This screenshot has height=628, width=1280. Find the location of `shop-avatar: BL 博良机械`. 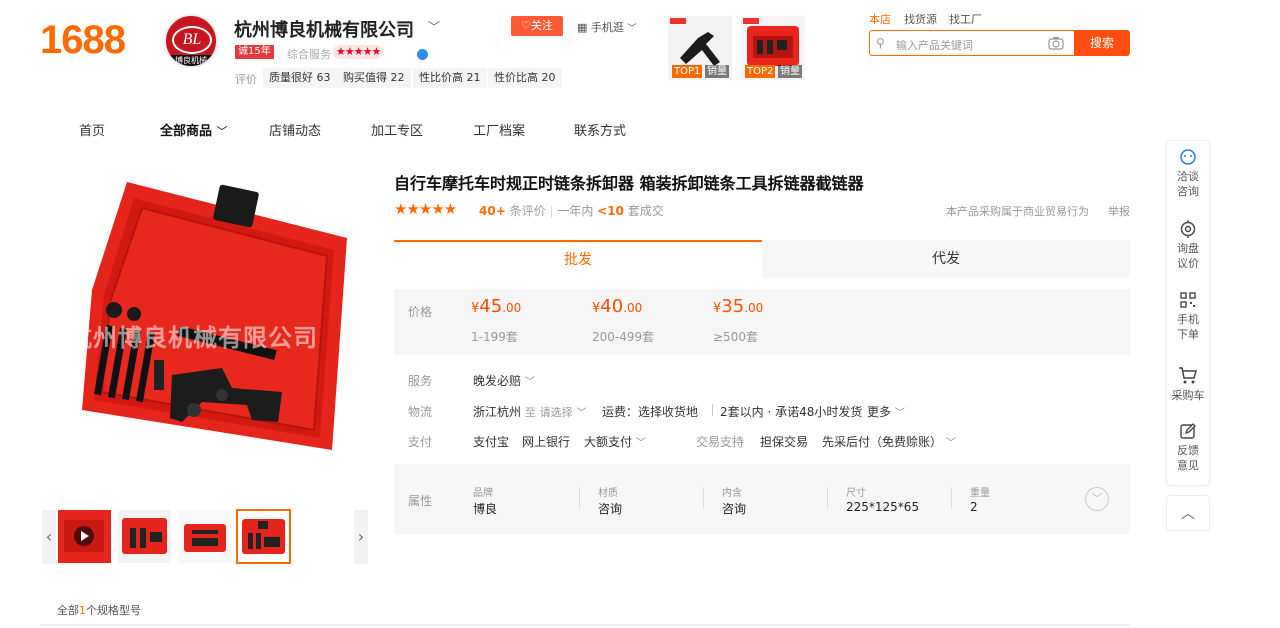

shop-avatar: BL 博良机械 is located at coordinates (191, 41).